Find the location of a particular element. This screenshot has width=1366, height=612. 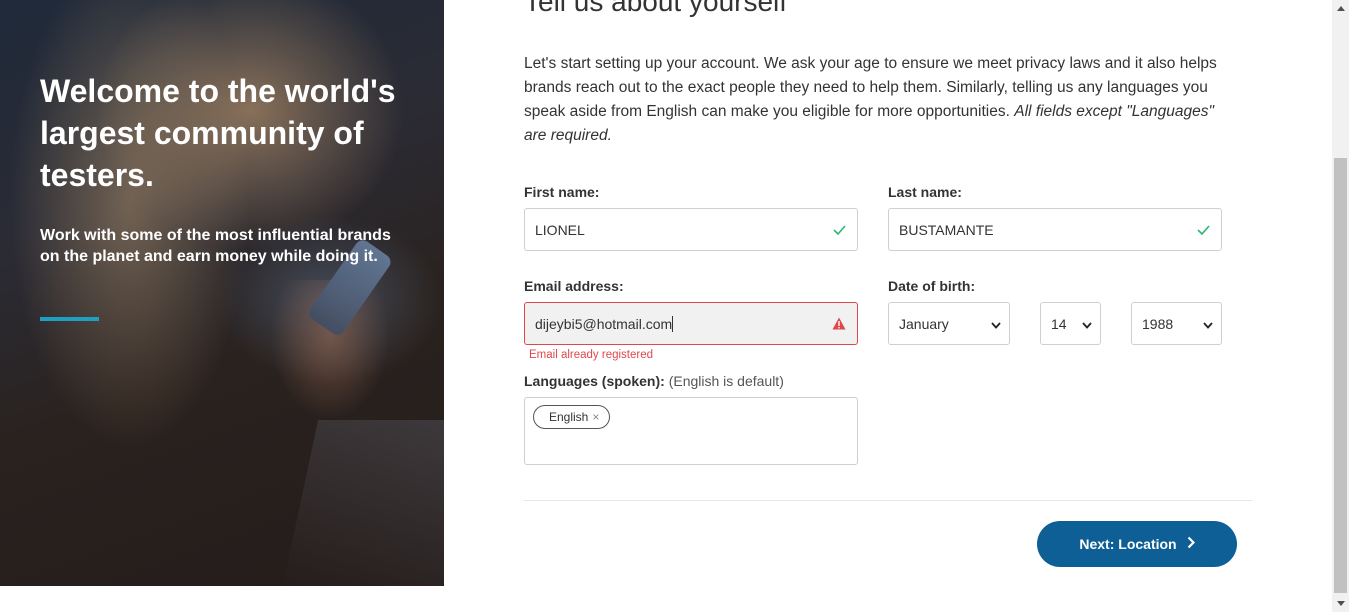

email-error-message: Email already registered is located at coordinates (591, 355).